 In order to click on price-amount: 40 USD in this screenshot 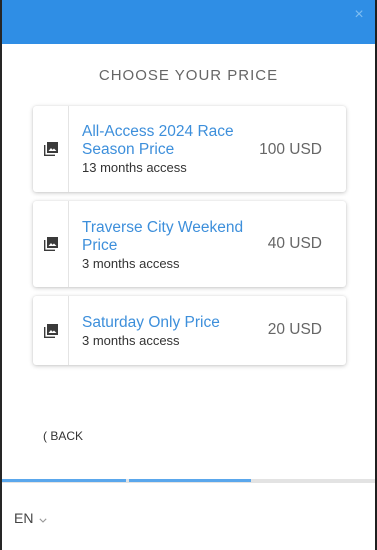, I will do `click(294, 243)`.